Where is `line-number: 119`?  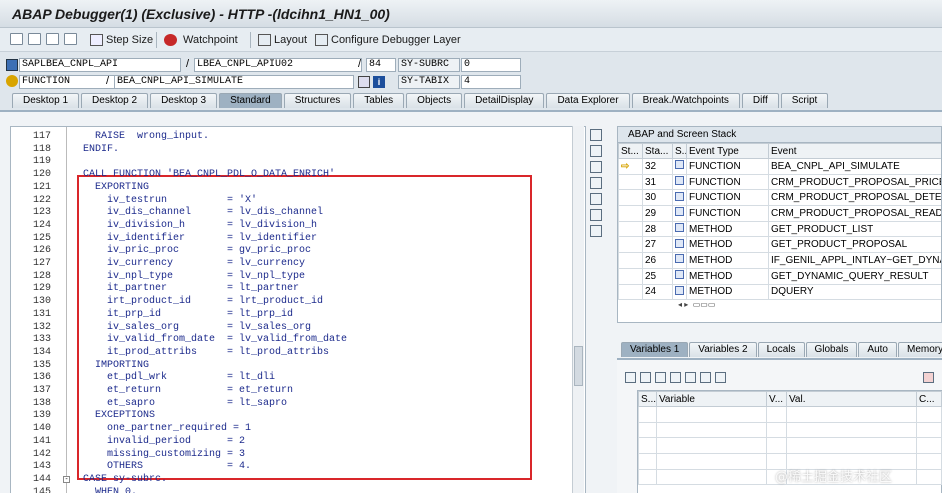
line-number: 119 is located at coordinates (31, 162).